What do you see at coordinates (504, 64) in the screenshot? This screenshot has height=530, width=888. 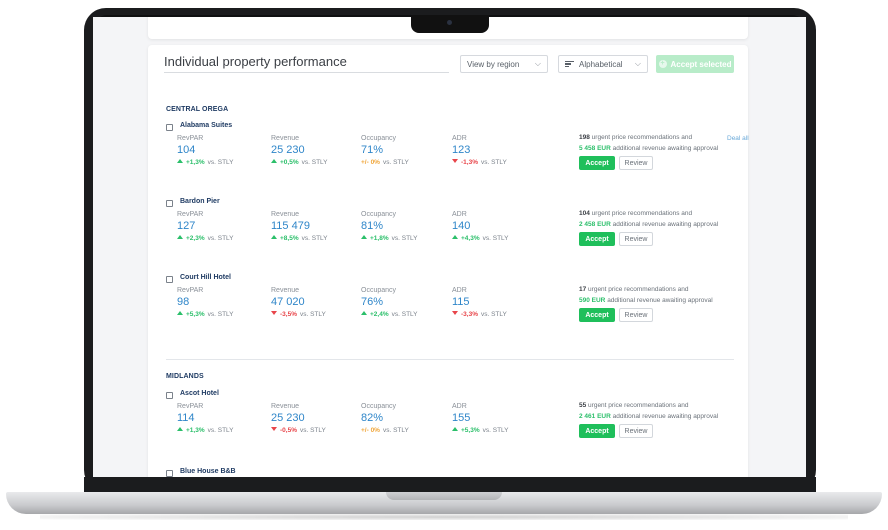 I see `view-by-region-select: View by region ⌵` at bounding box center [504, 64].